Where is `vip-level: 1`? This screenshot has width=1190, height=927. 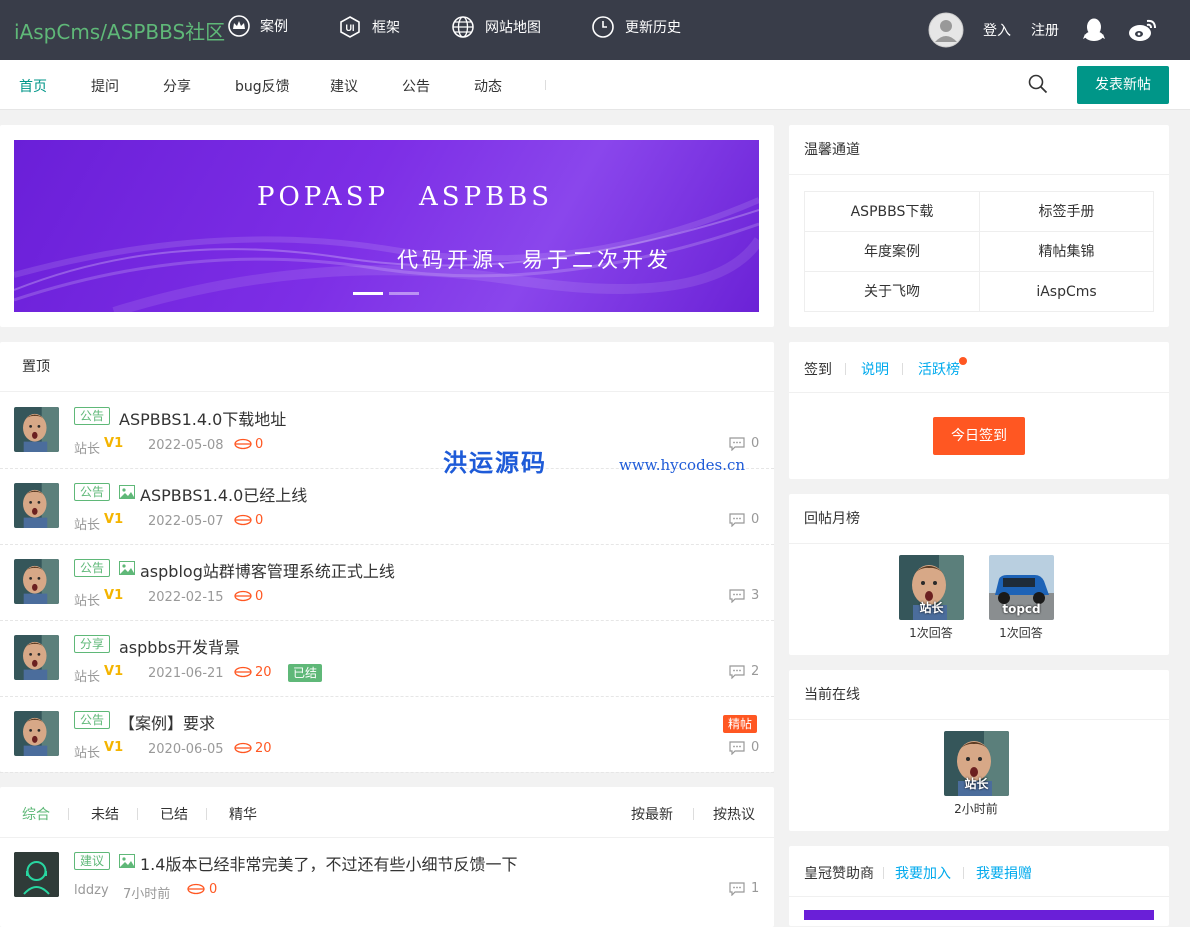
vip-level: 1 is located at coordinates (119, 671).